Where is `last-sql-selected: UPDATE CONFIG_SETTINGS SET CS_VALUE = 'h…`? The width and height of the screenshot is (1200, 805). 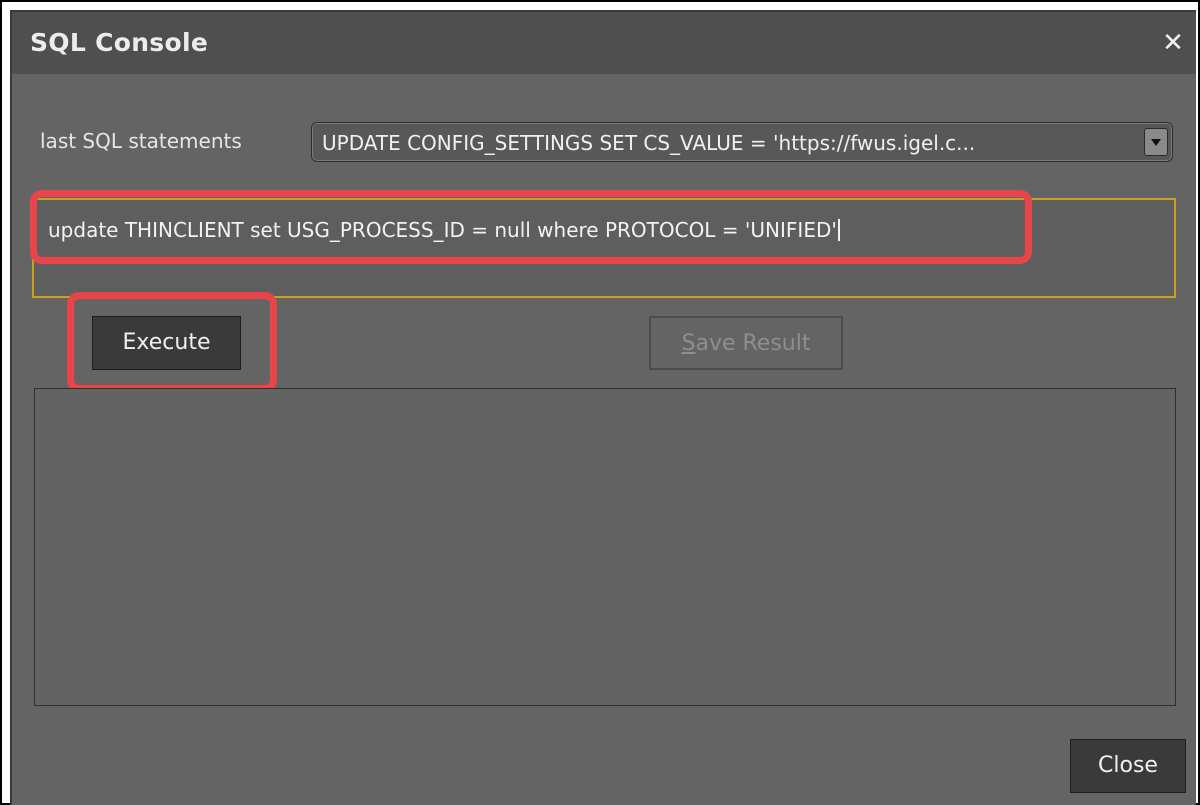
last-sql-selected: UPDATE CONFIG_SETTINGS SET CS_VALUE = 'h… is located at coordinates (649, 143).